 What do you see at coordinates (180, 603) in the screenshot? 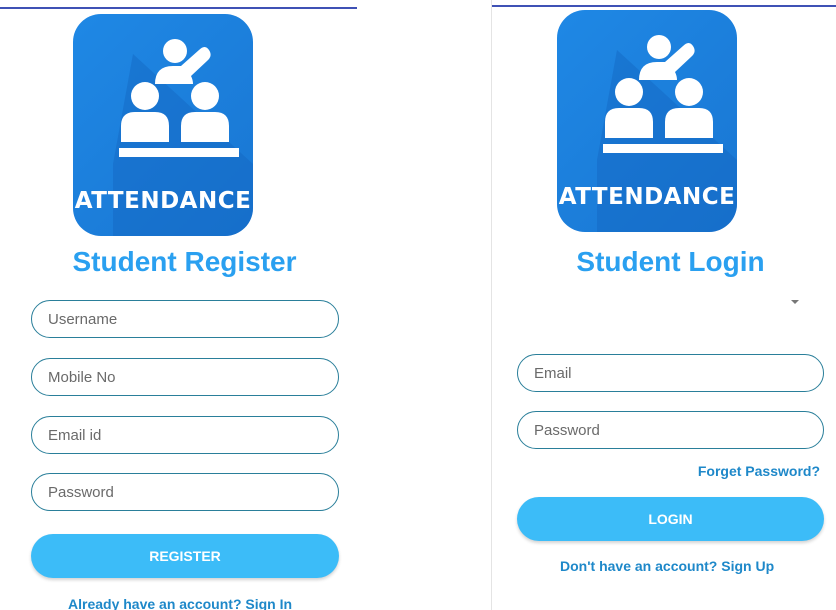
I see `signin-link: Already have an account? Sign In` at bounding box center [180, 603].